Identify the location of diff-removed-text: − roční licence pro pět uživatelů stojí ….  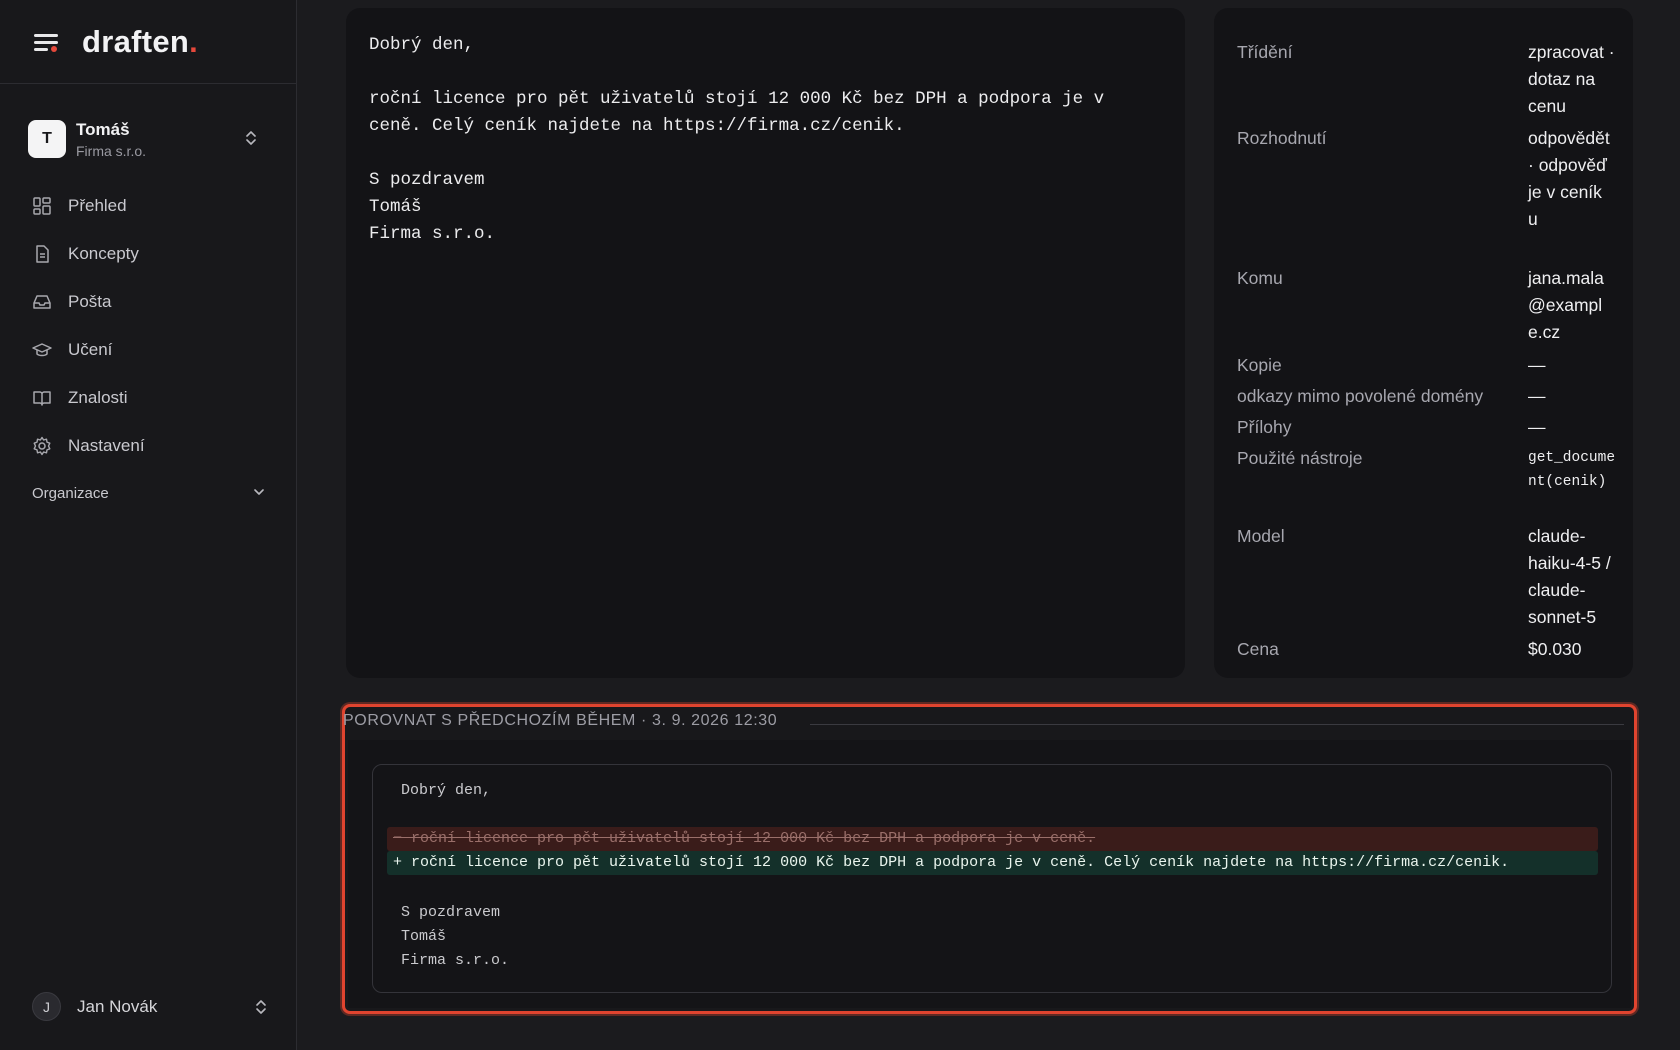
(744, 838).